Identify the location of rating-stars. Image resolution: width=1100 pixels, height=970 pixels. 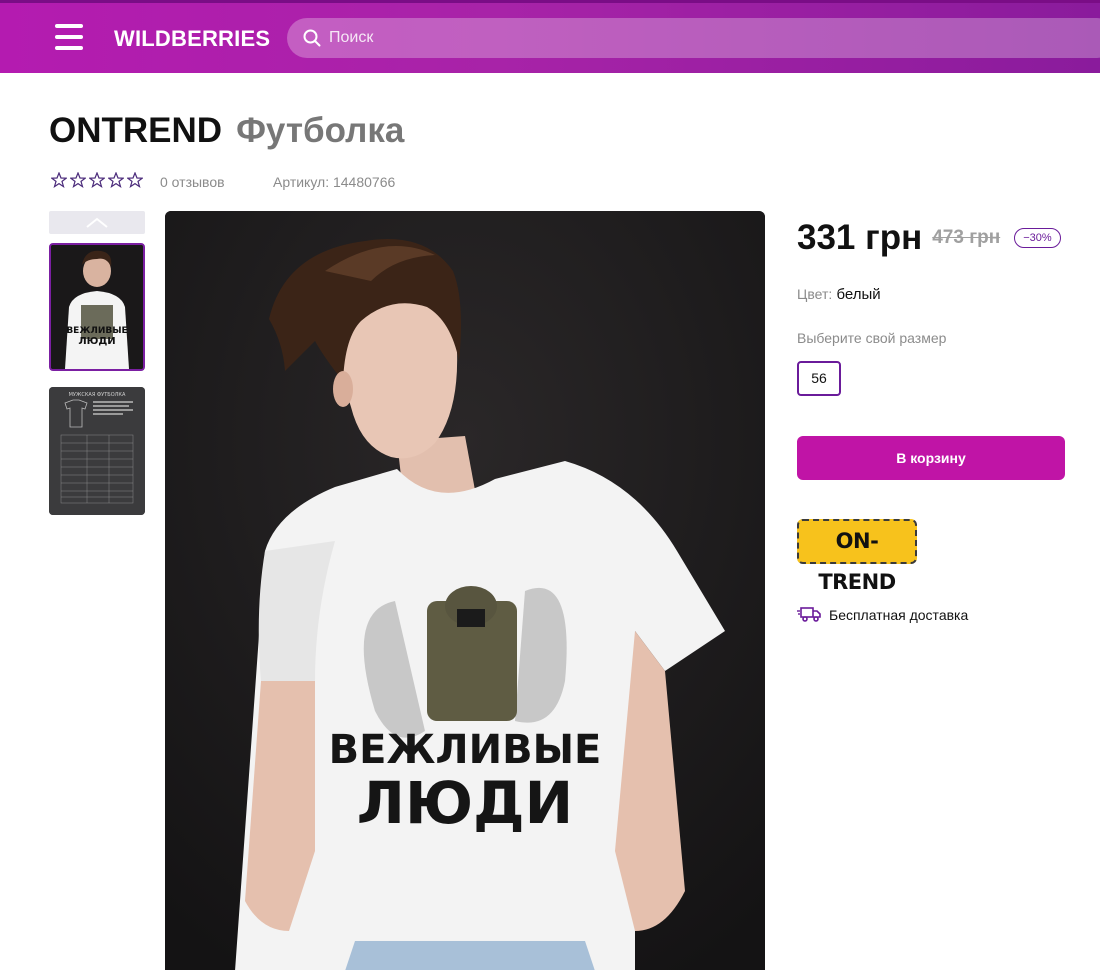
(98, 180).